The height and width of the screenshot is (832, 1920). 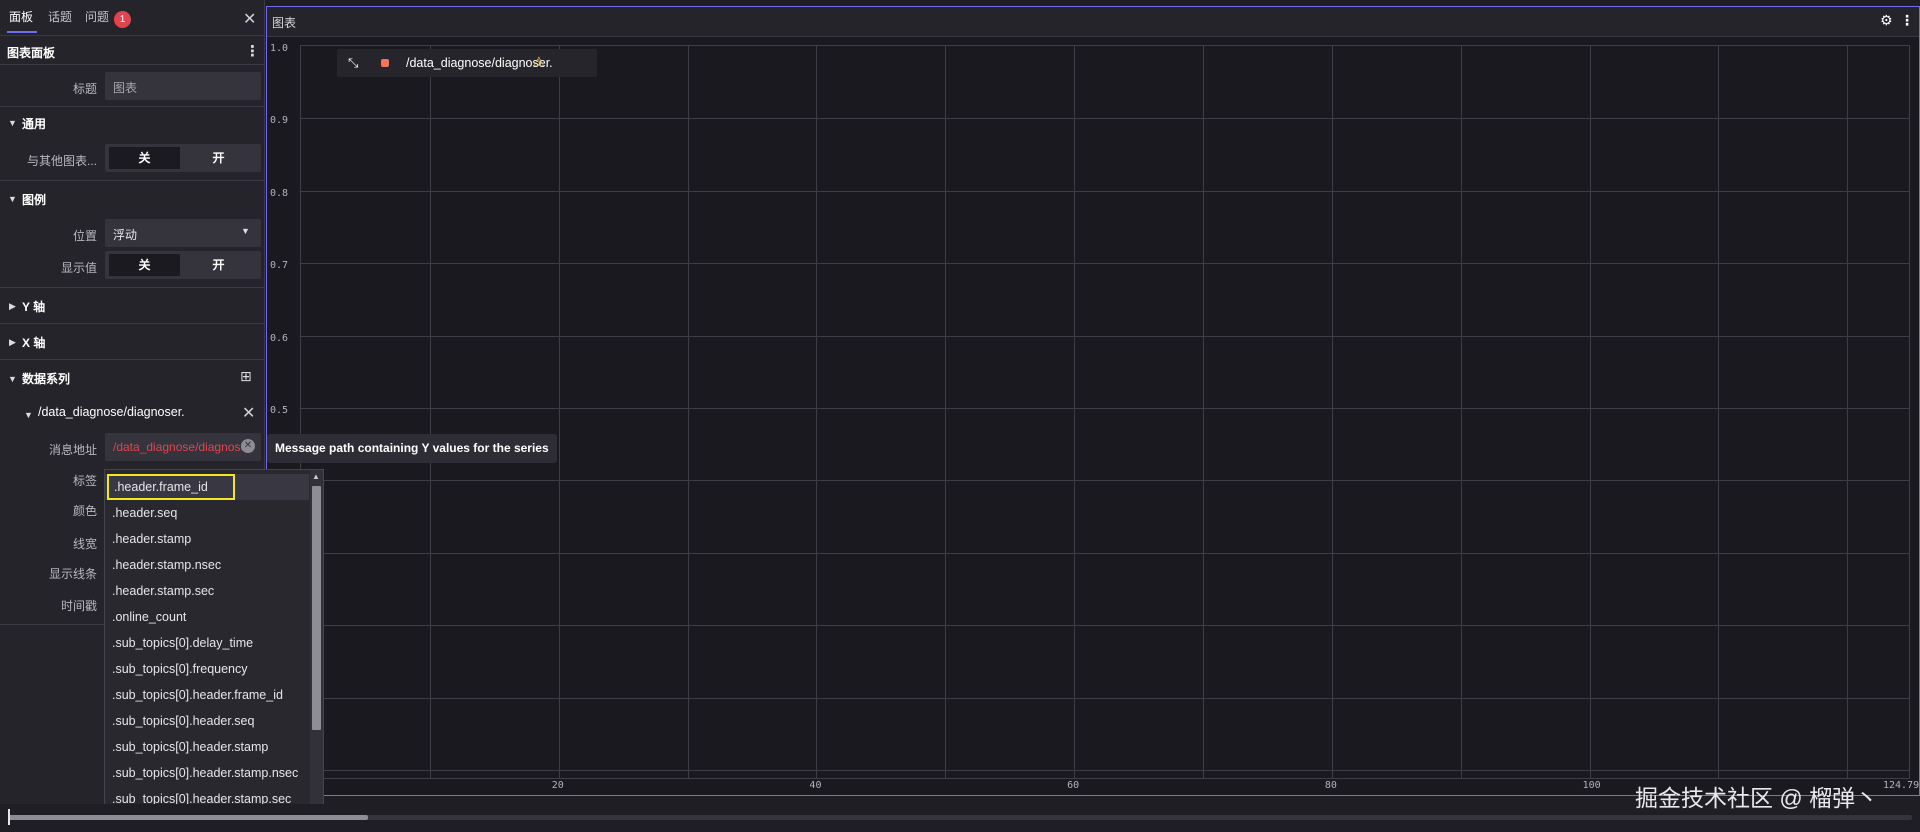 I want to click on sync-on-button: 开, so click(x=218, y=158).